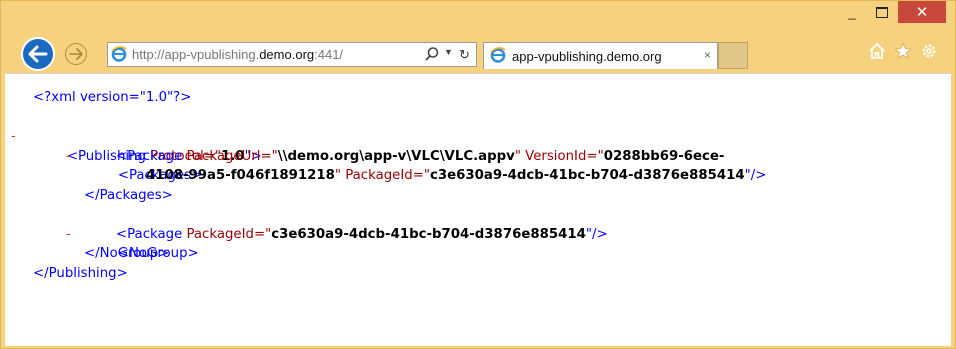 This screenshot has width=956, height=349. I want to click on xml-attr-value: 0288bb69-6ece-, so click(664, 156).